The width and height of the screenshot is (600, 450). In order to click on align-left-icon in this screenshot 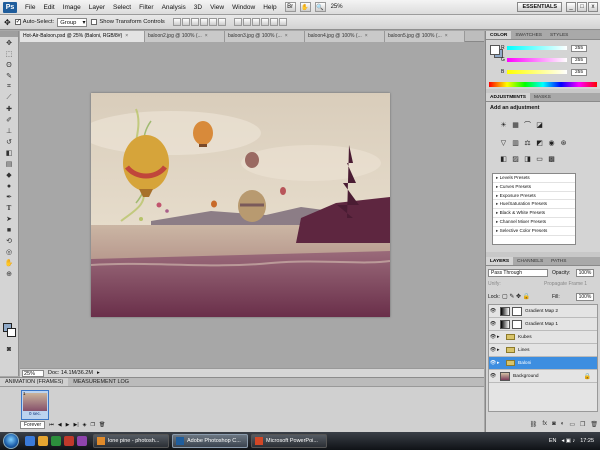, I will do `click(203, 22)`.